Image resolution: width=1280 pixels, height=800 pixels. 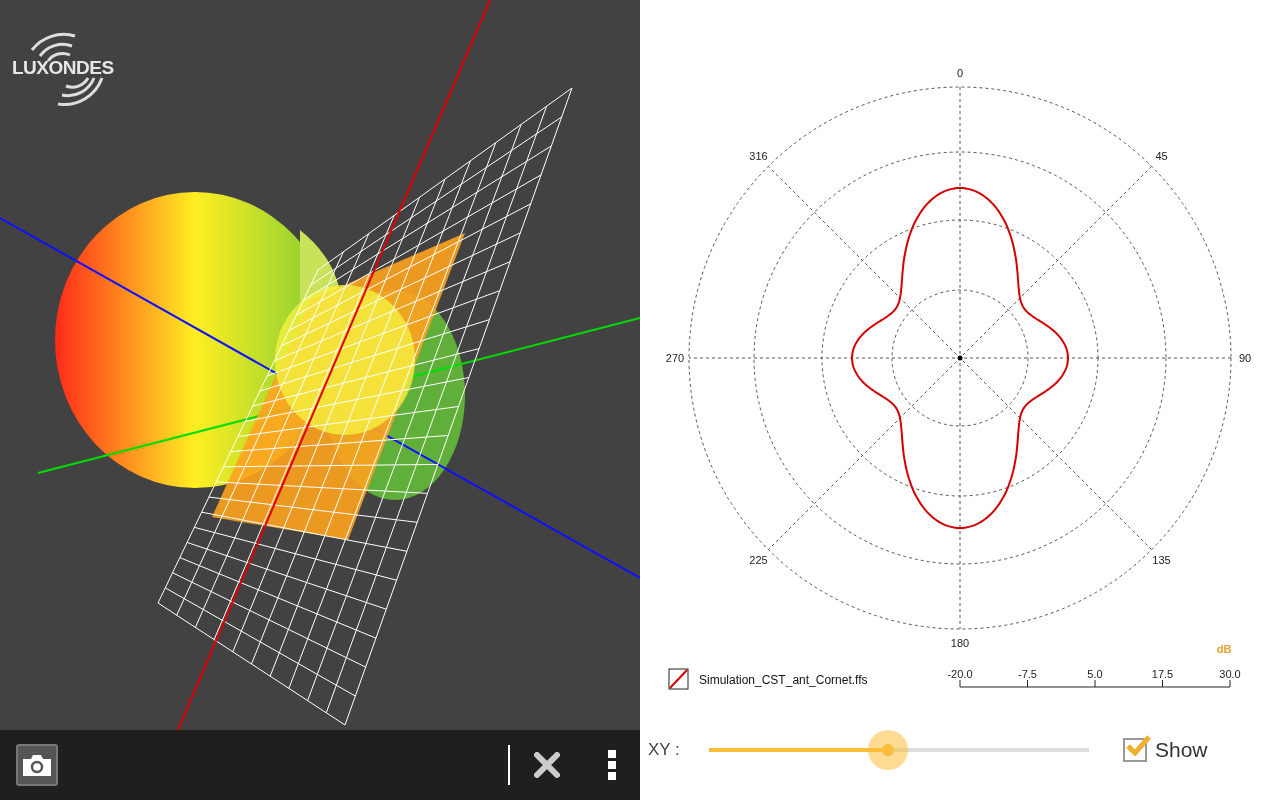 What do you see at coordinates (960, 643) in the screenshot?
I see `angle-label: 180` at bounding box center [960, 643].